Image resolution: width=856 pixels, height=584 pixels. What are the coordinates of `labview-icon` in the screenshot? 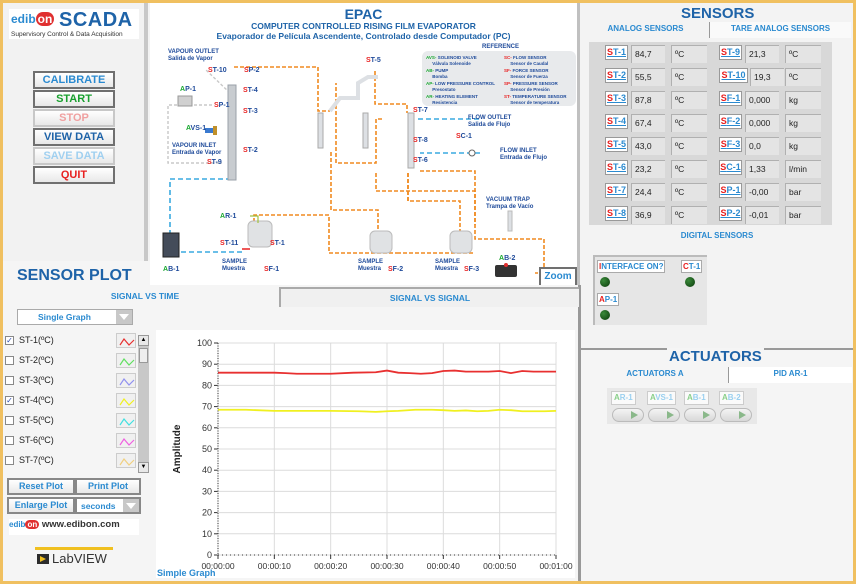 It's located at (43, 559).